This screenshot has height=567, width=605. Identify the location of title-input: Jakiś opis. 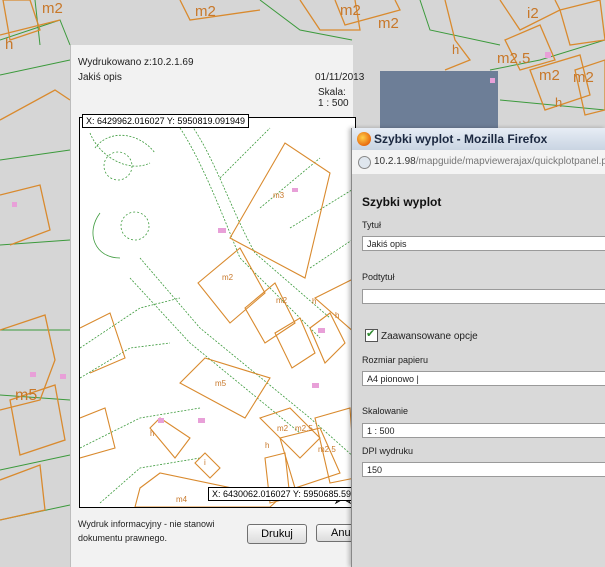
(483, 243).